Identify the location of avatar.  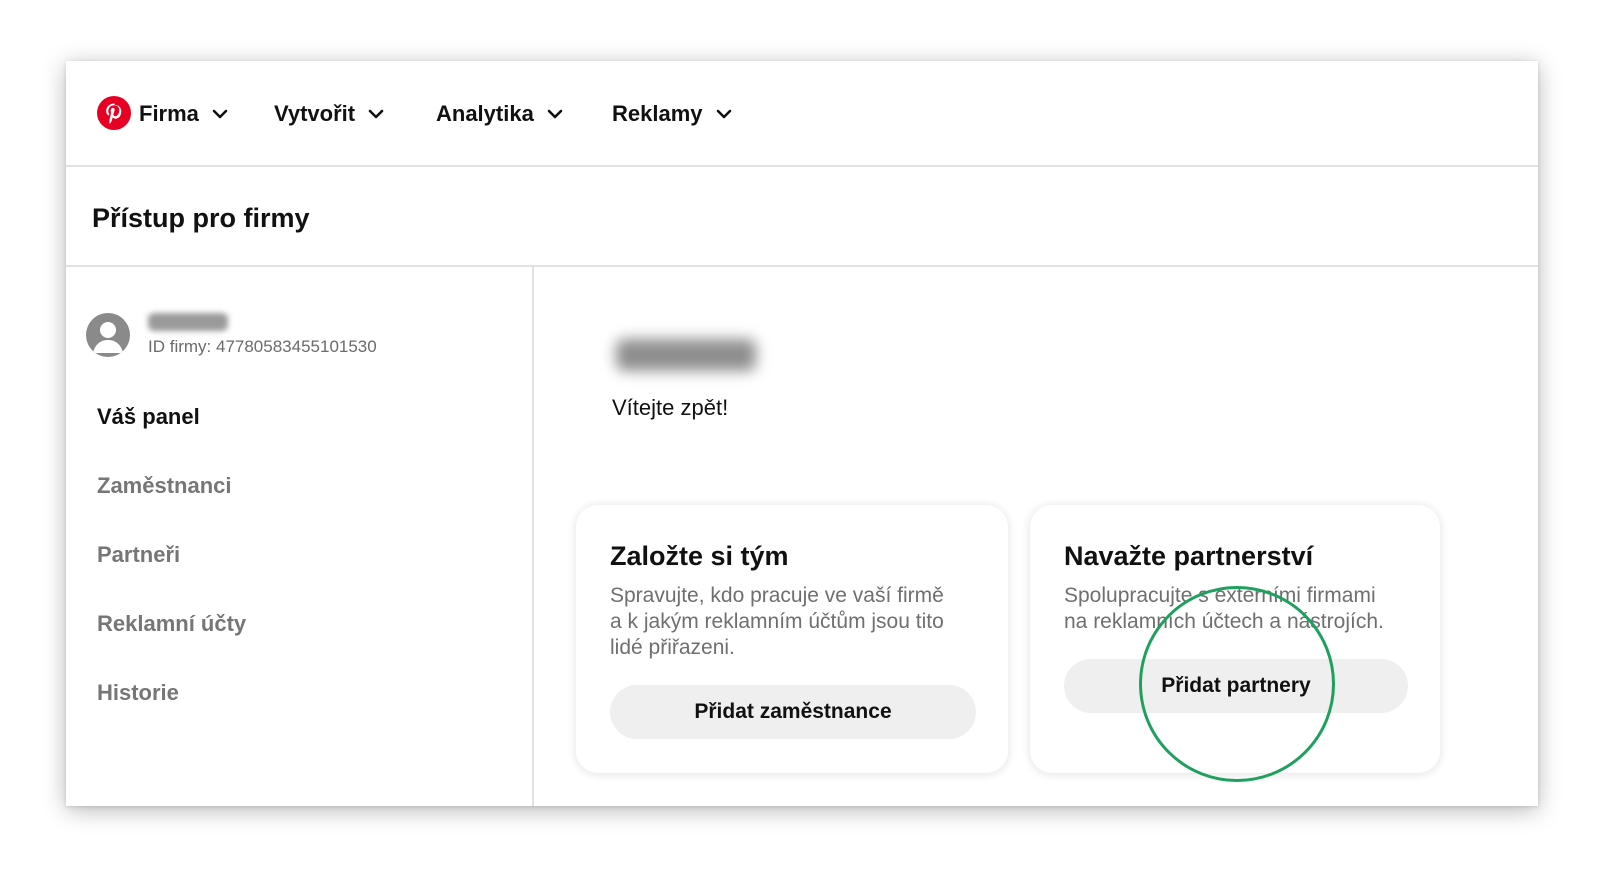
(108, 335).